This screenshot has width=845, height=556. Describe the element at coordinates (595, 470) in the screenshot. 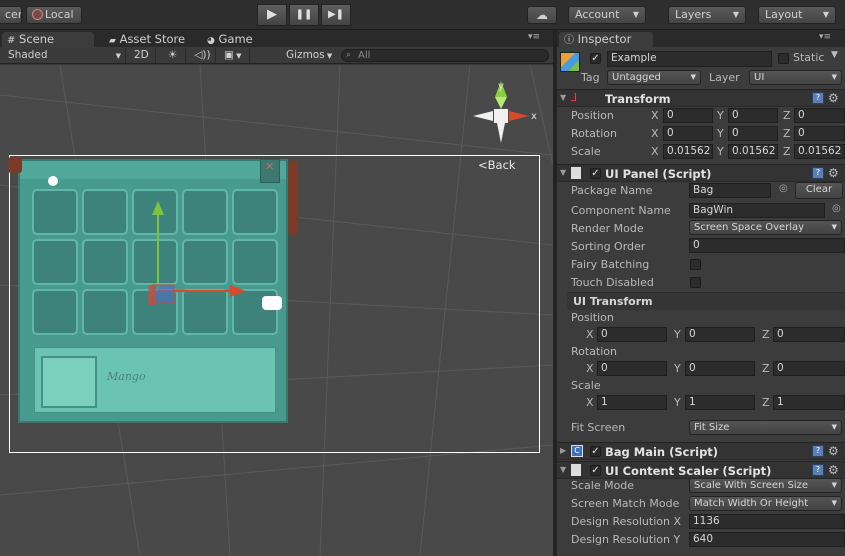

I see `content-scaler-enabled-checkbox: ✓` at that location.